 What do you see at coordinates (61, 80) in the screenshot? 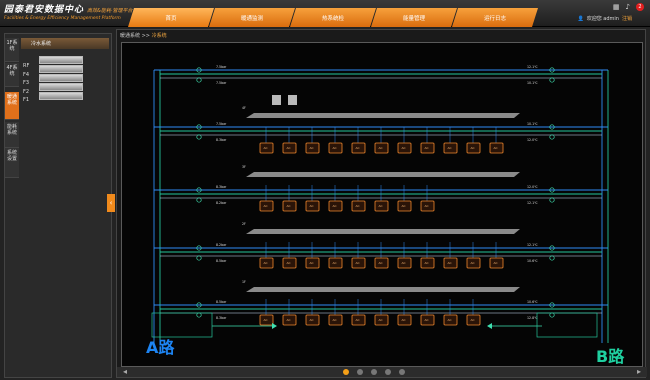
I see `building-image` at bounding box center [61, 80].